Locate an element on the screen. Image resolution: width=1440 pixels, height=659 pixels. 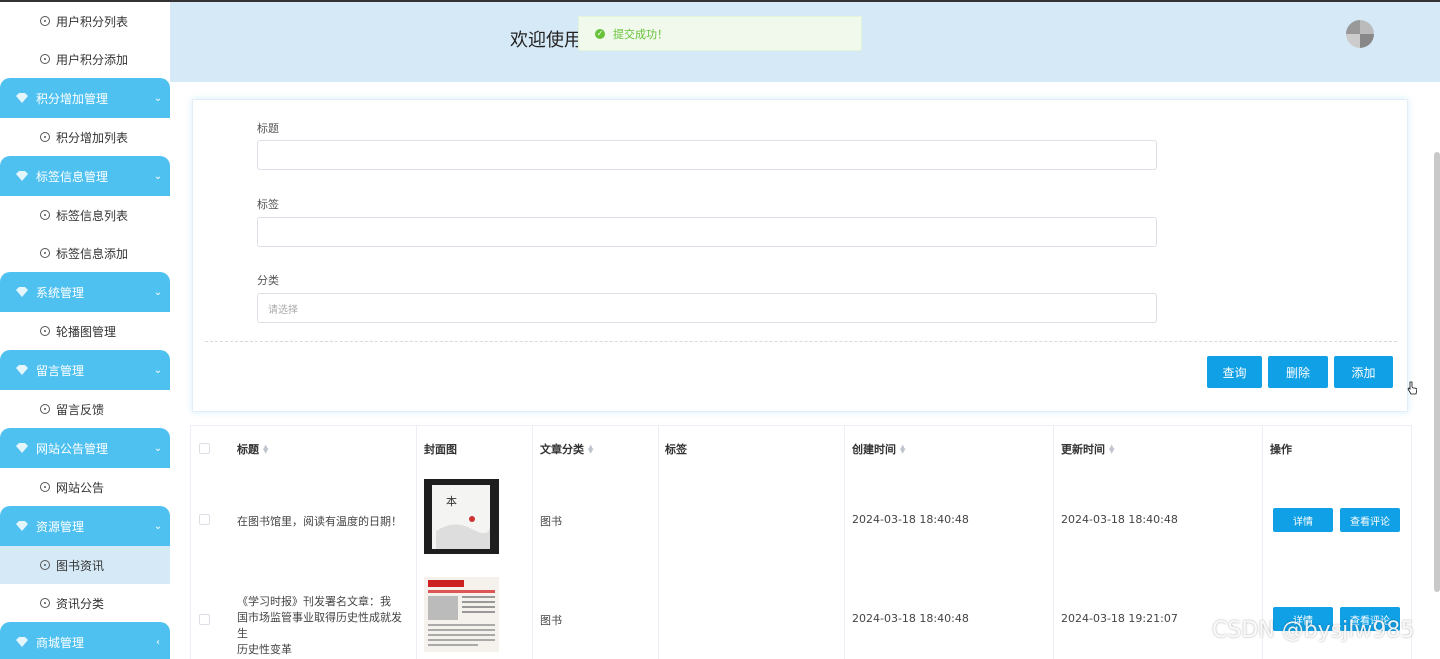
sidebar-group-announcements: 网站公告管理 ⌄ is located at coordinates (85, 448).